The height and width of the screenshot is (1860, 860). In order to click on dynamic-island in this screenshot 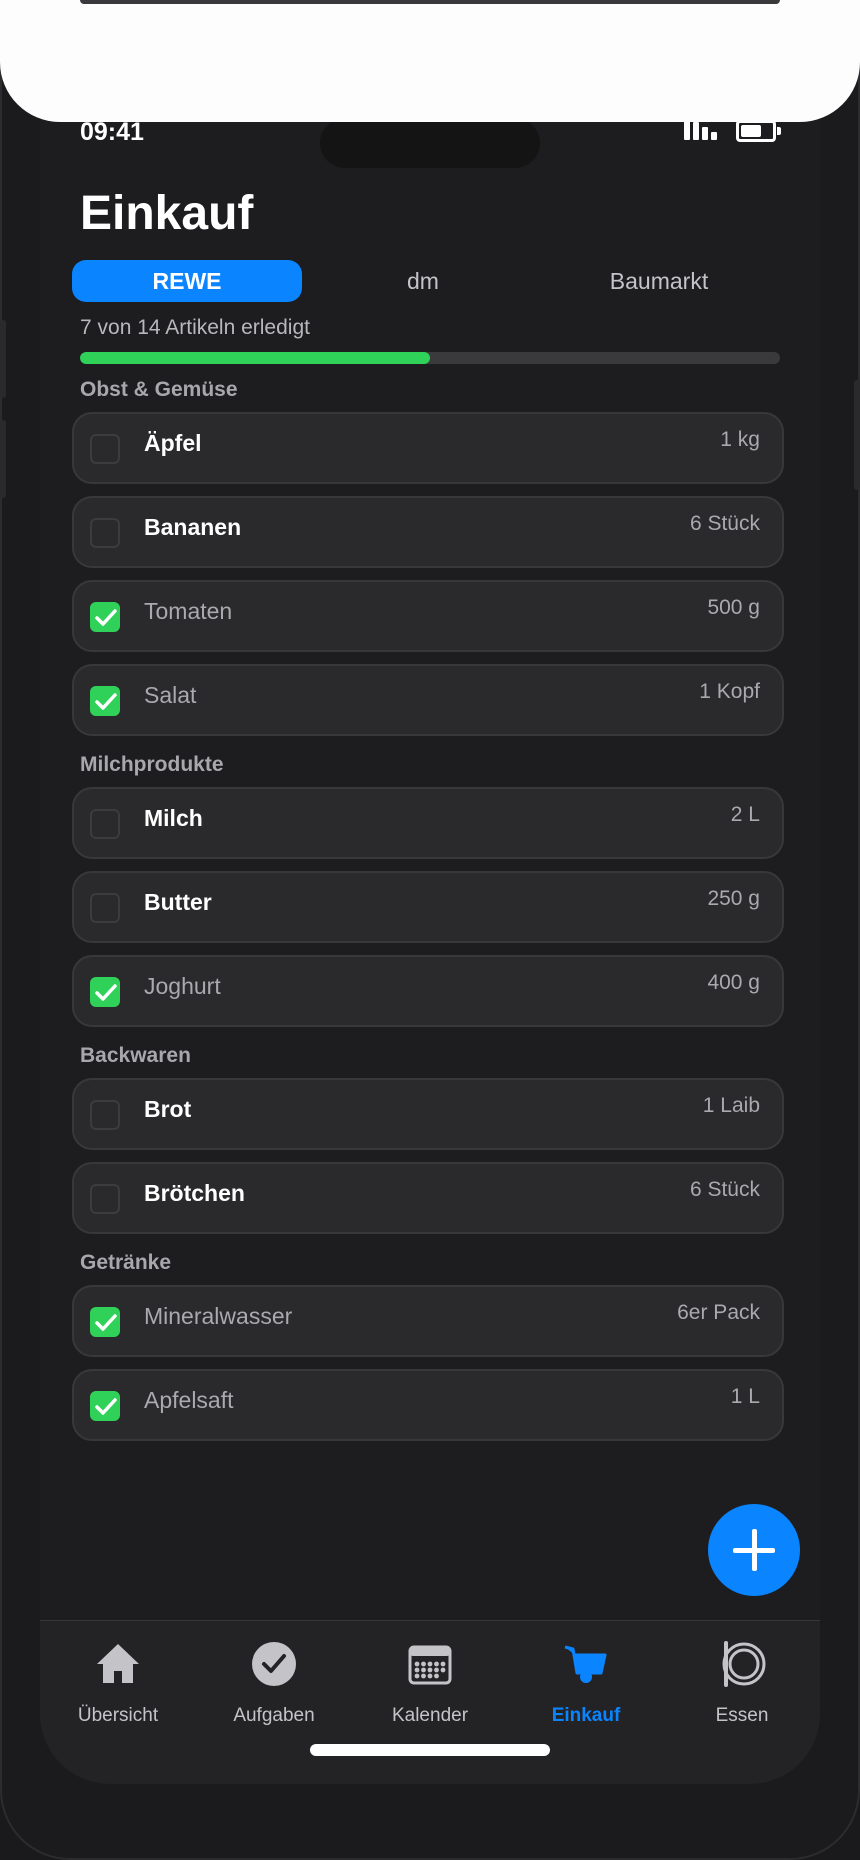, I will do `click(430, 143)`.